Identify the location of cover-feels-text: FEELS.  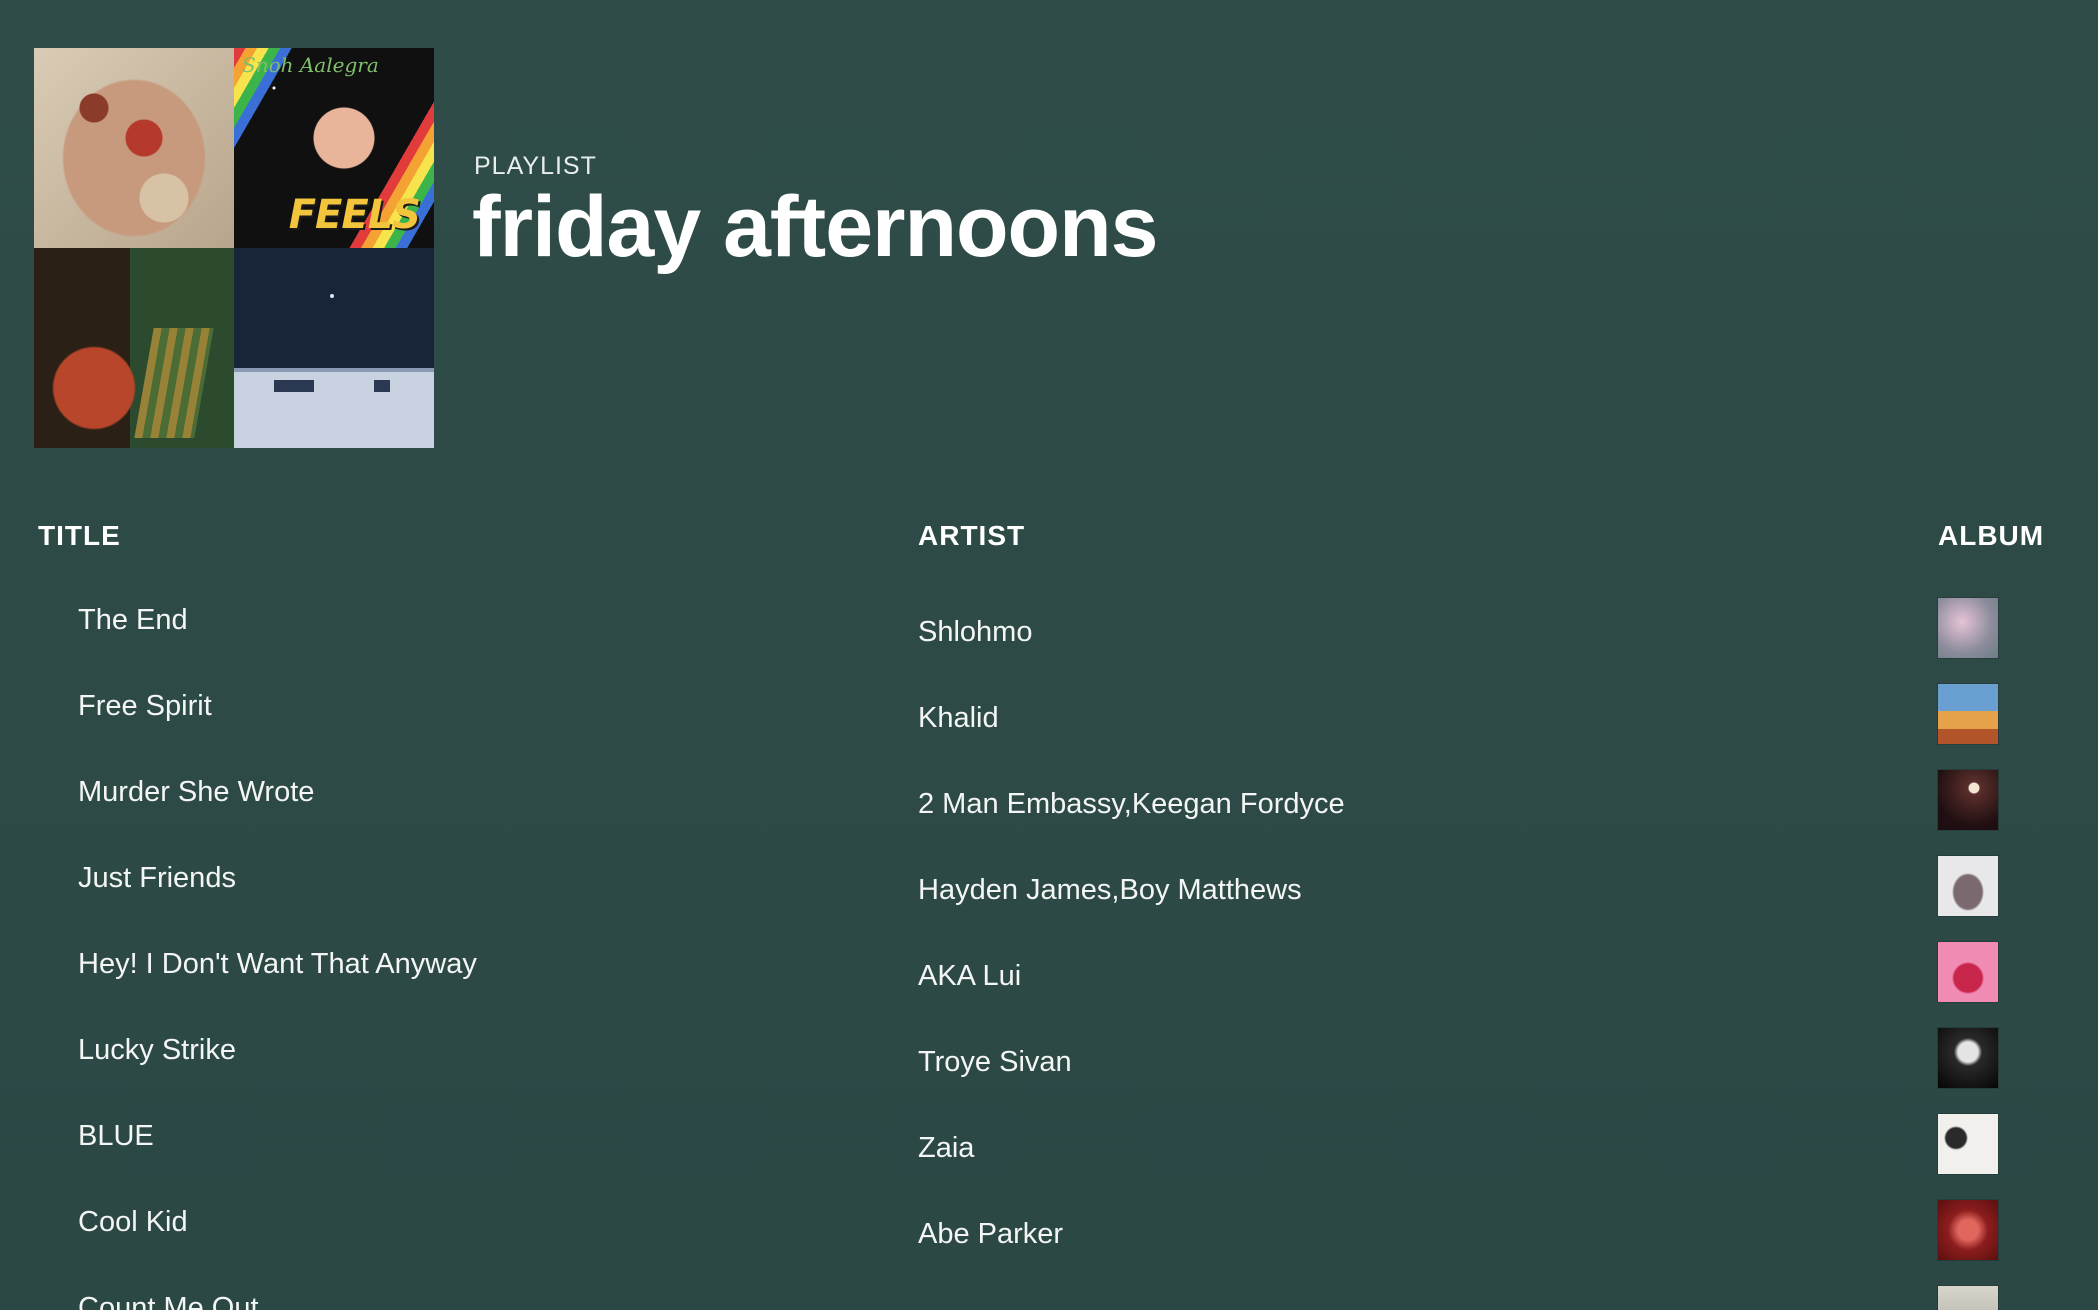
(354, 215).